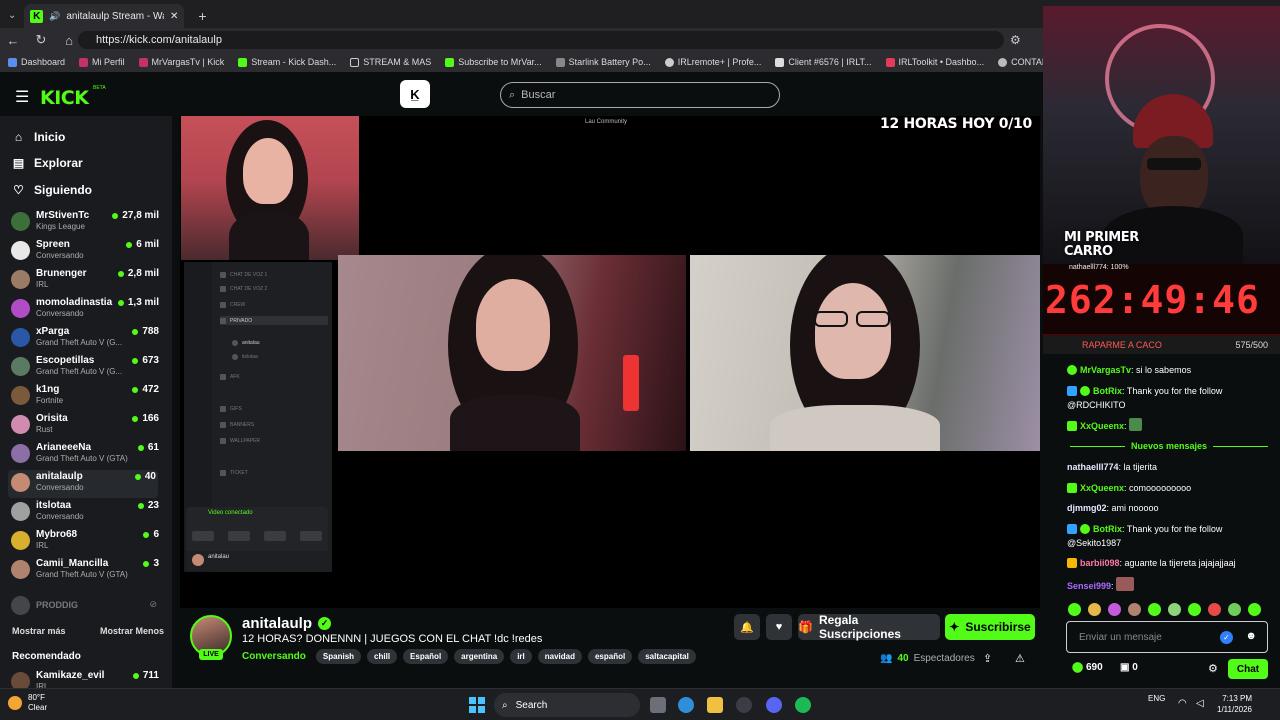  I want to click on chat-username: nathaelll774, so click(1093, 467).